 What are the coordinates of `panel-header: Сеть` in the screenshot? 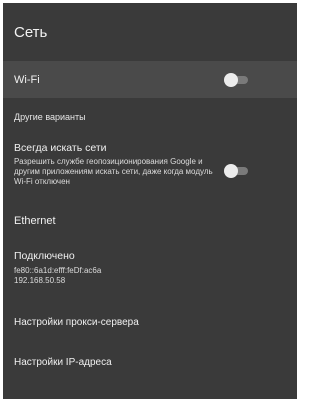 It's located at (150, 32).